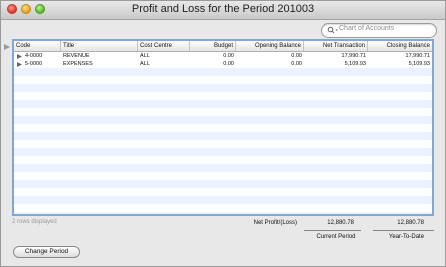 This screenshot has height=267, width=446. I want to click on current-period-caption: Current Period, so click(336, 237).